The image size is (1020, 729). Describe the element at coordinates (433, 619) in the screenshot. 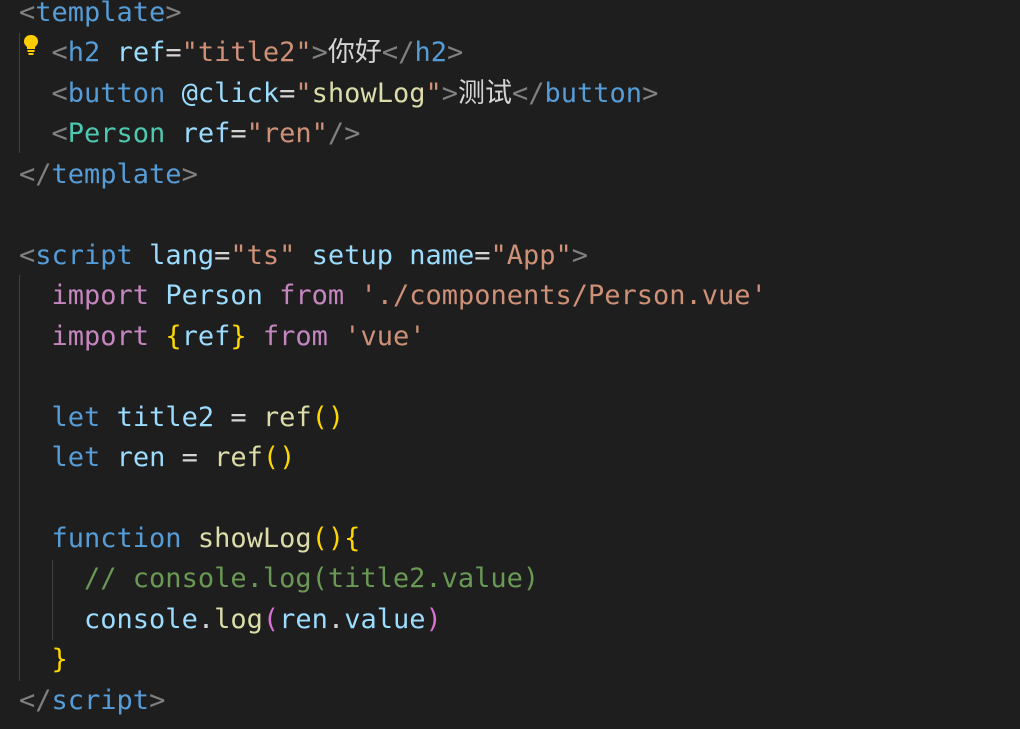

I see `code-token: )` at that location.